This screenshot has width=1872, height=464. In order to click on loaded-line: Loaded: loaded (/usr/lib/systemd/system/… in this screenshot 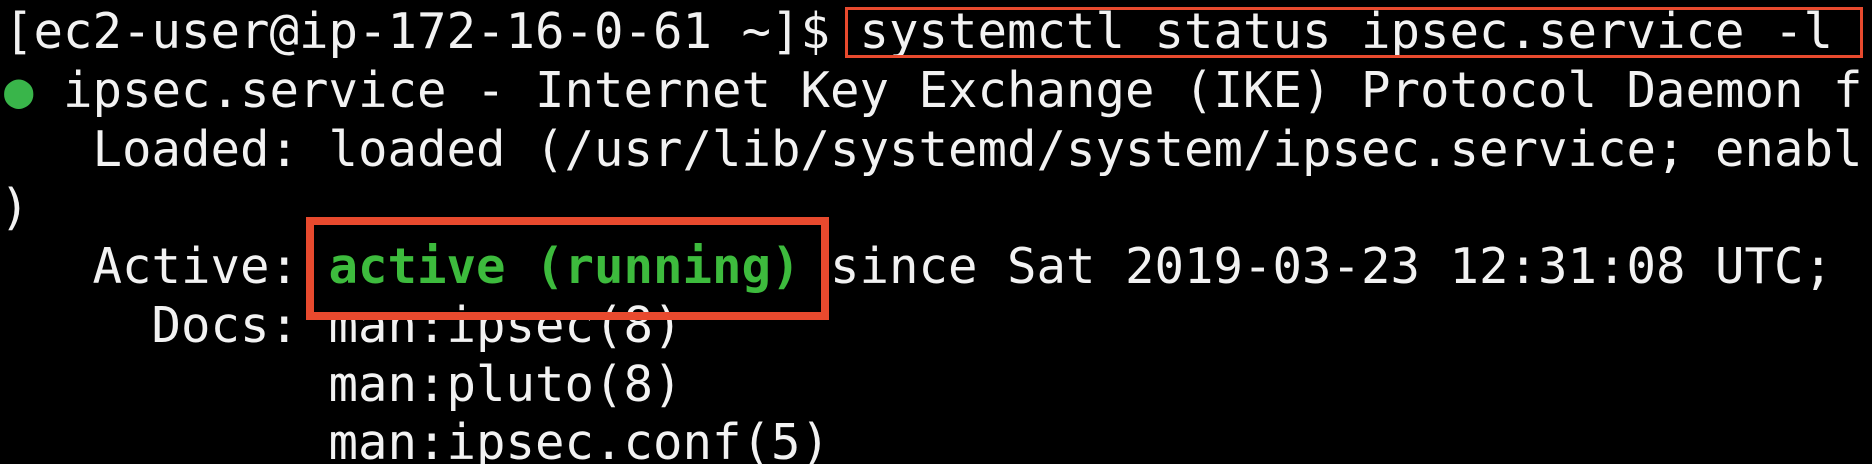, I will do `click(933, 150)`.